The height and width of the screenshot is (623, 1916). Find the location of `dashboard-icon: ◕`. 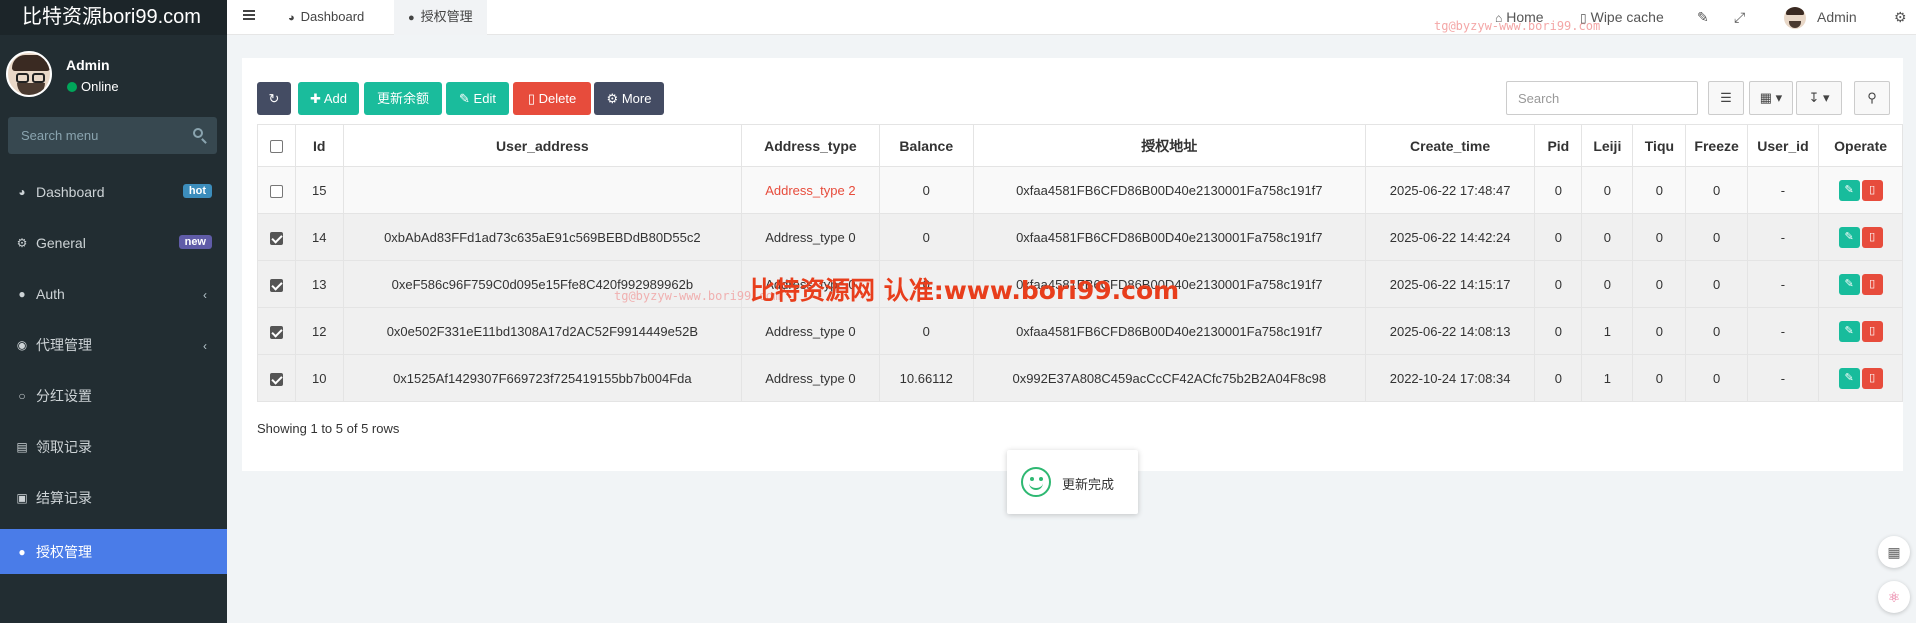

dashboard-icon: ◕ is located at coordinates (291, 18).